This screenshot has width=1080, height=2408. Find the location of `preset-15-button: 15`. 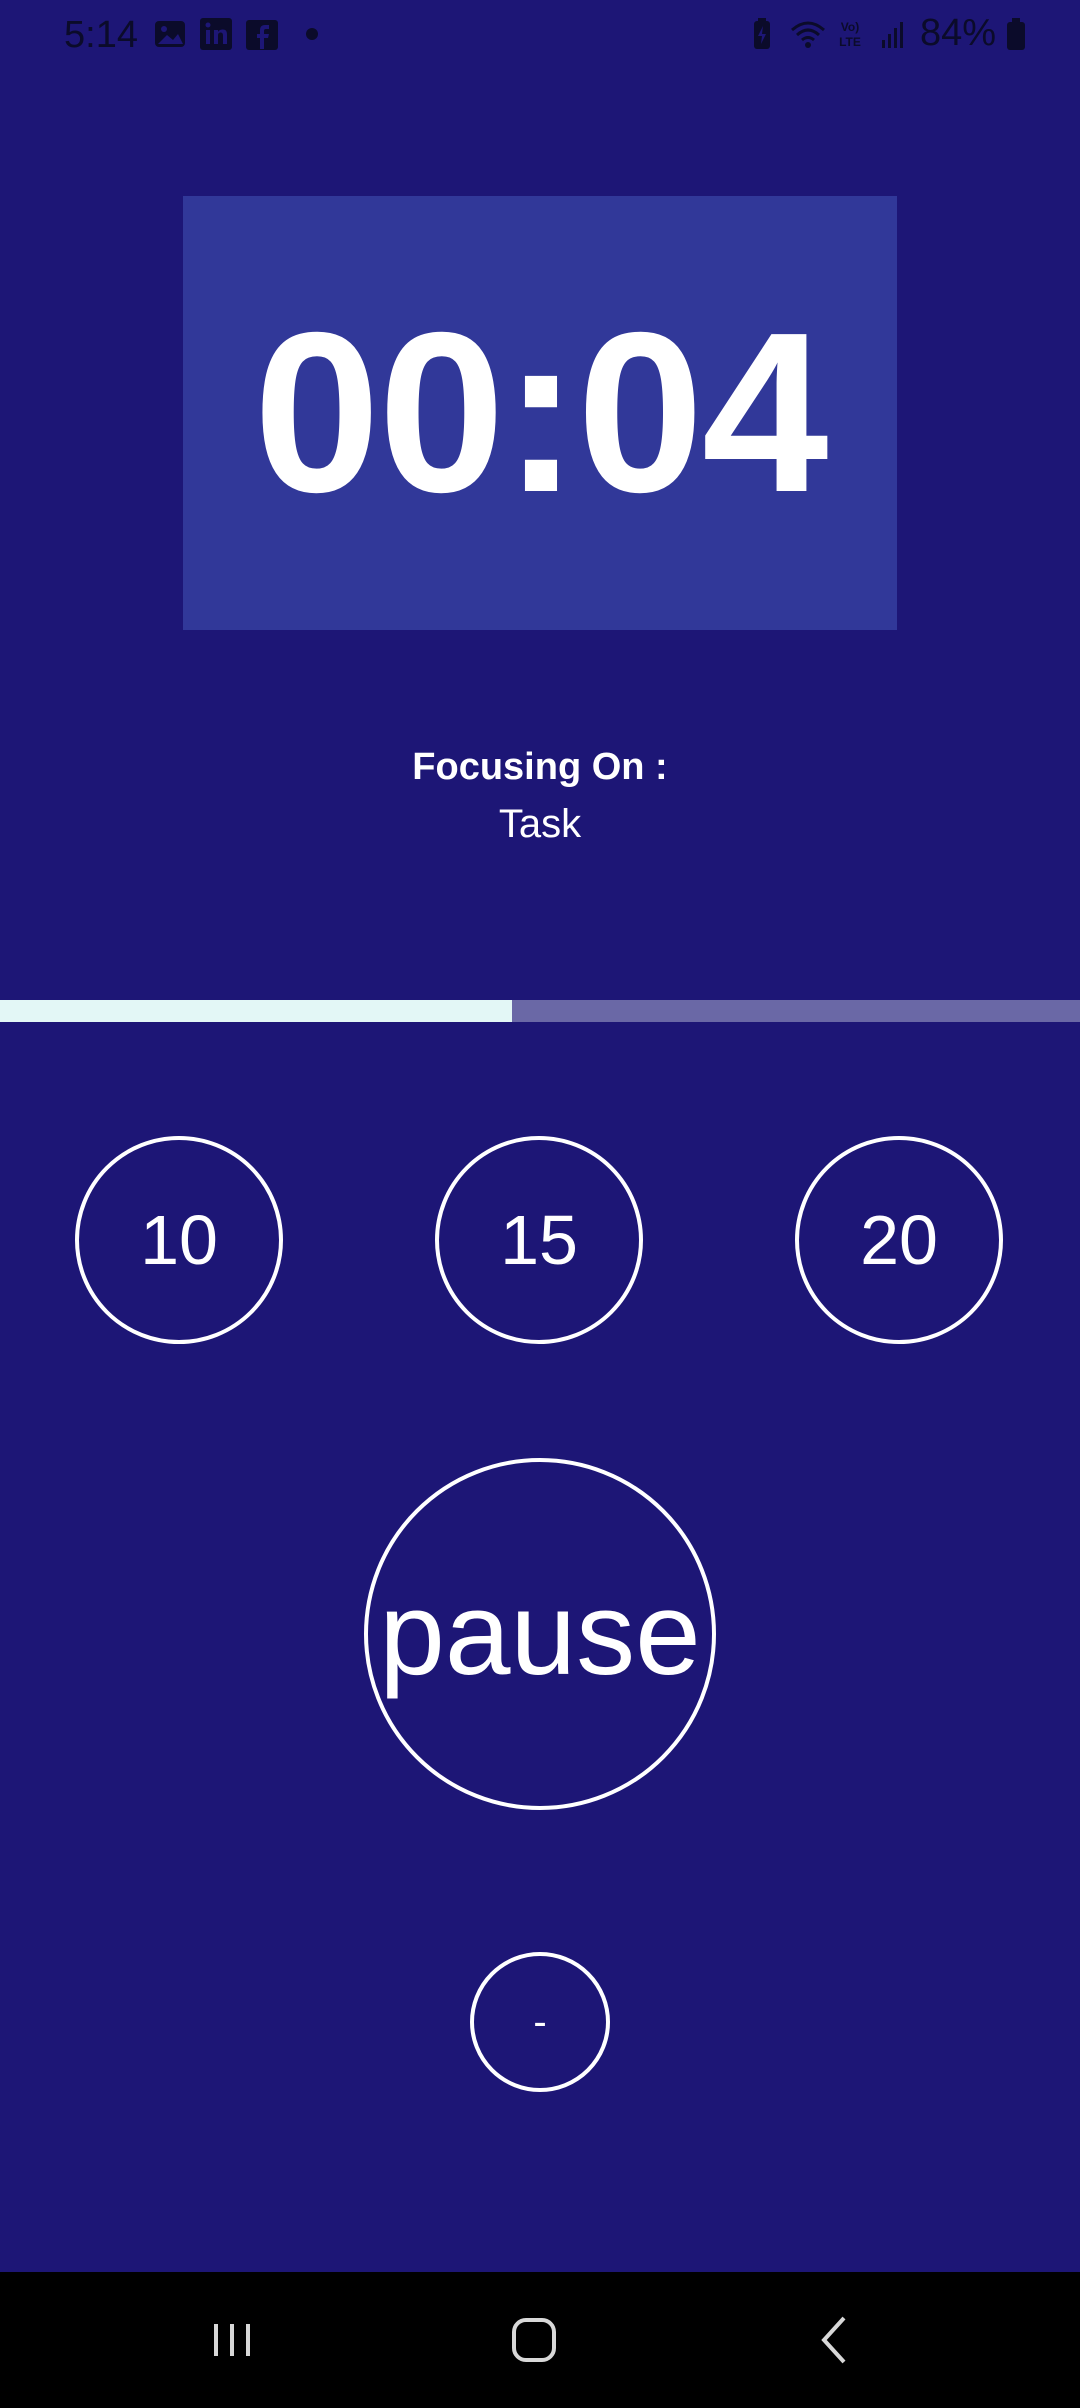

preset-15-button: 15 is located at coordinates (539, 1240).